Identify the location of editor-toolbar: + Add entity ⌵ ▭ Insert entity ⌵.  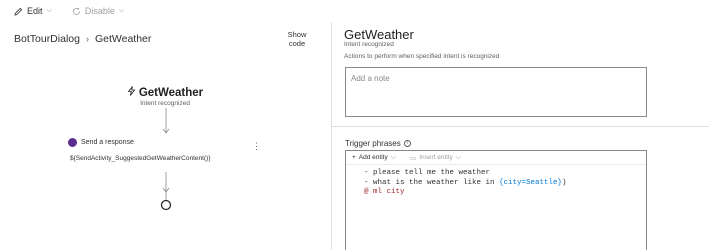
(496, 158).